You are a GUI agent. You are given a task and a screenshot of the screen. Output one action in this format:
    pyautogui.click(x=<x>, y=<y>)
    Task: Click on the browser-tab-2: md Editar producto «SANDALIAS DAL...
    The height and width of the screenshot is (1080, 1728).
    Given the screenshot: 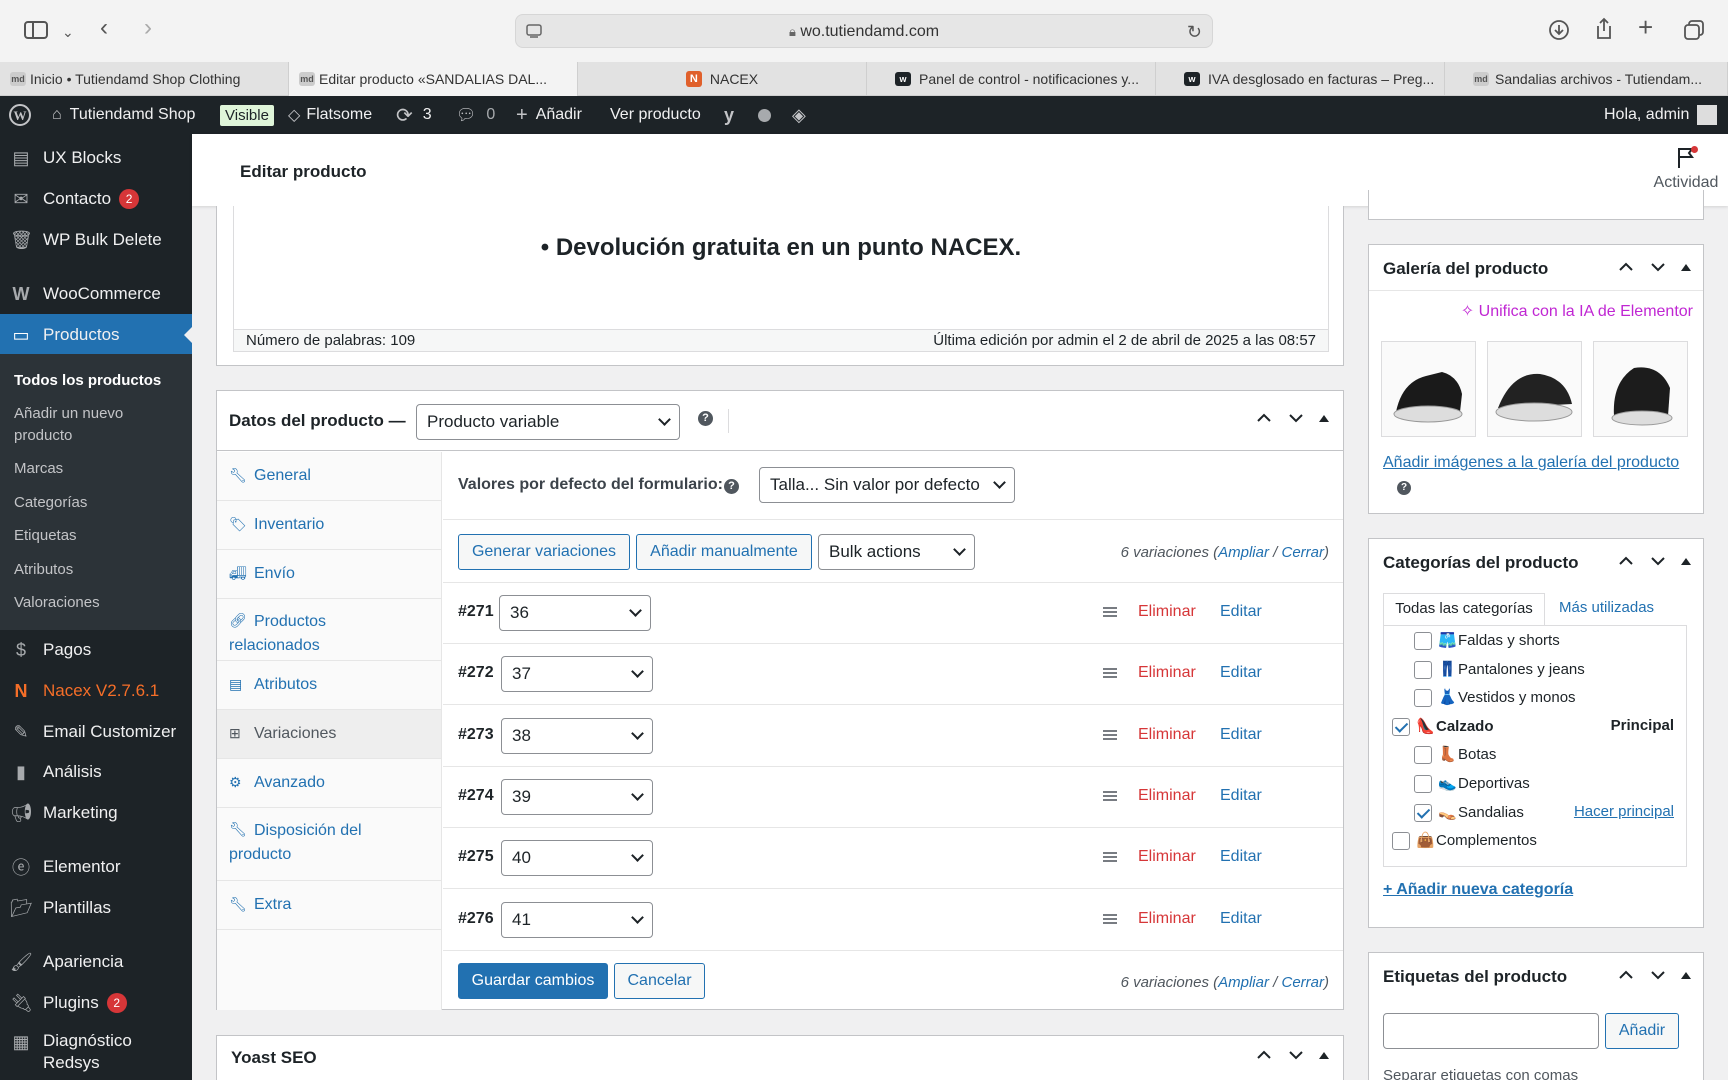 What is the action you would take?
    pyautogui.click(x=433, y=79)
    